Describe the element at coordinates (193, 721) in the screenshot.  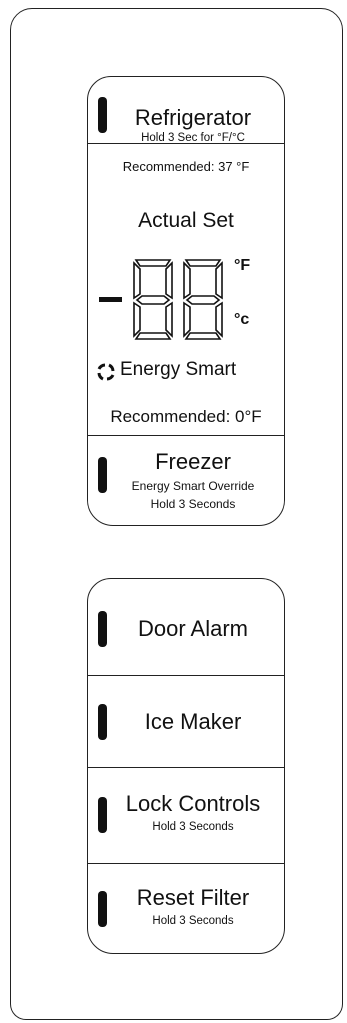
I see `ice-maker-button-label: Ice Maker` at that location.